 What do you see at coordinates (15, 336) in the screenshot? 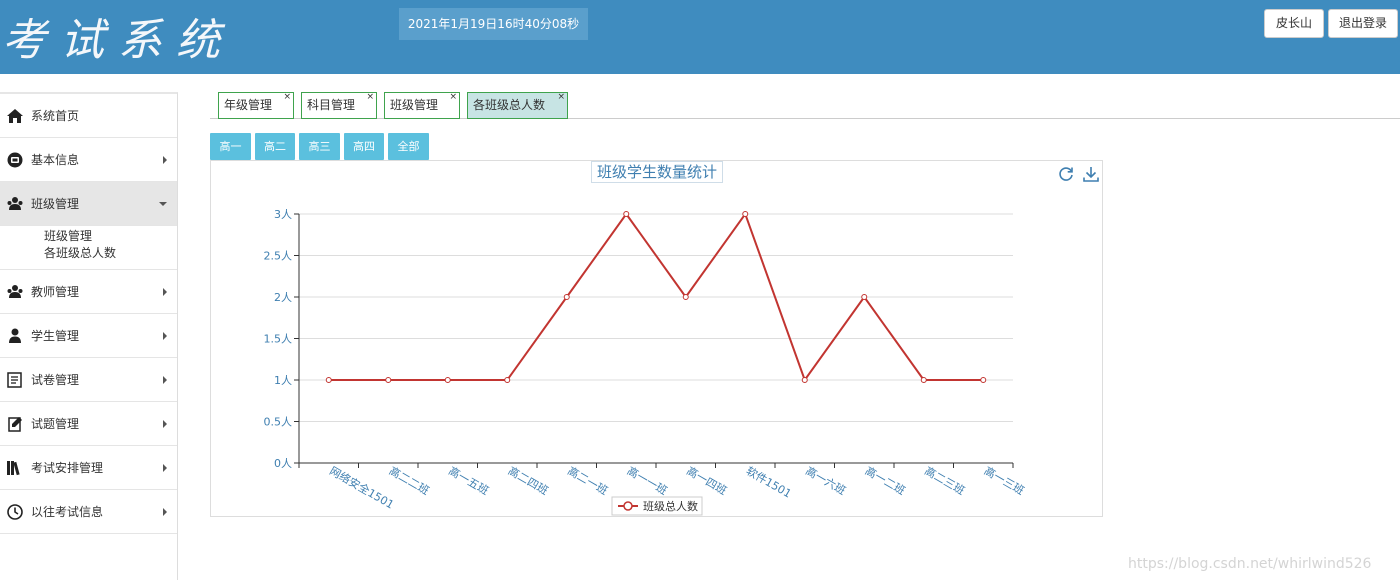
I see `student-icon` at bounding box center [15, 336].